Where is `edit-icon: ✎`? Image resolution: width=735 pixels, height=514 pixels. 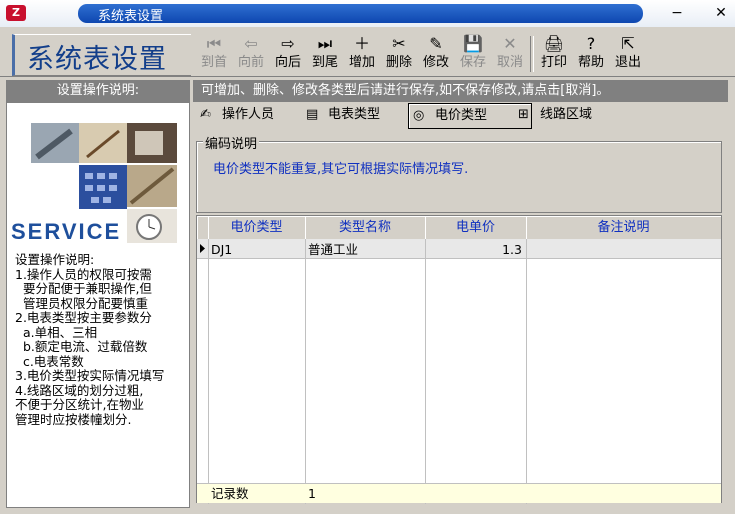 edit-icon: ✎ is located at coordinates (436, 43).